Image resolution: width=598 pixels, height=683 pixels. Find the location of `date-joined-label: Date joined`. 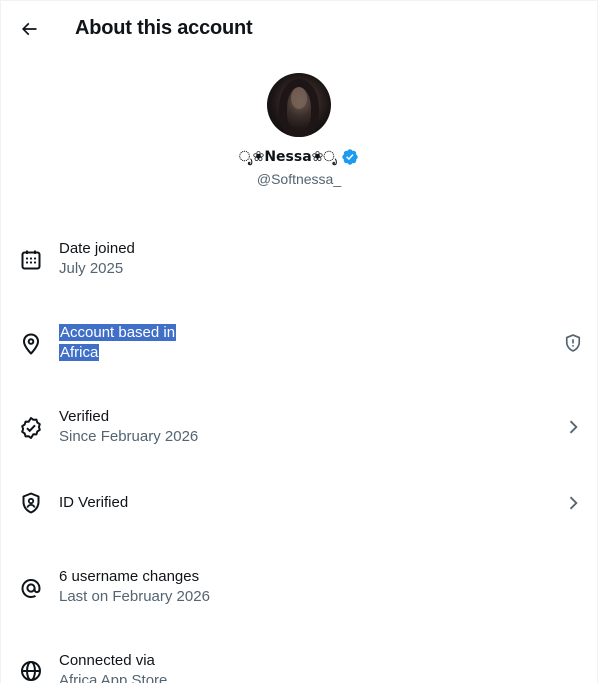

date-joined-label: Date joined is located at coordinates (97, 248).